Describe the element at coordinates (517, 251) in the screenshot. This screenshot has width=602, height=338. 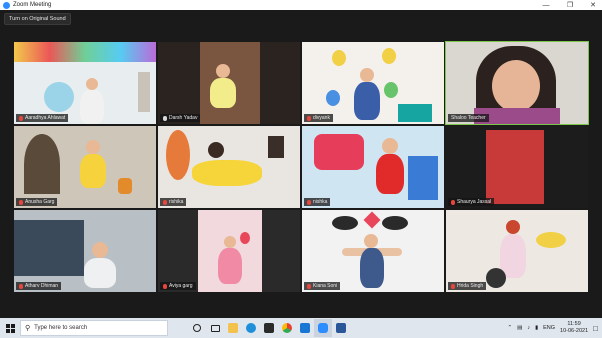
I see `video-tile: Hrida Singh` at that location.